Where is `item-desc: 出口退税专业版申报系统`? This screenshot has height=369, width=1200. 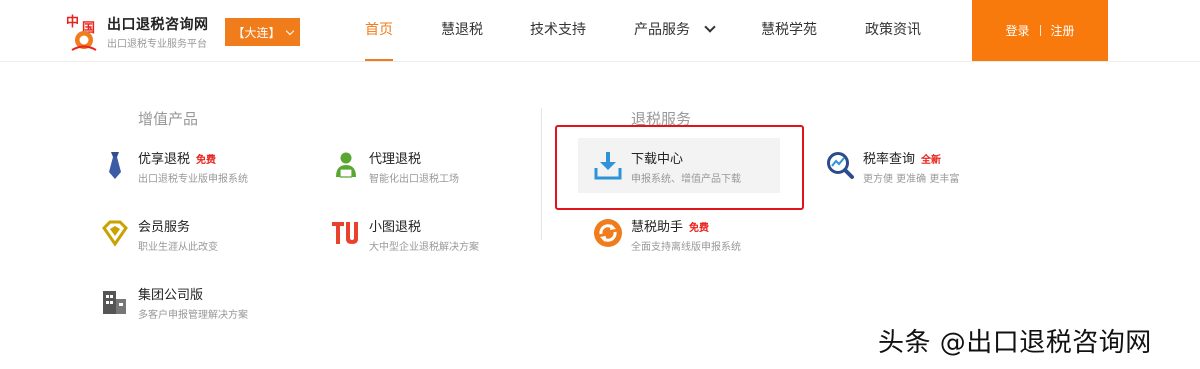
item-desc: 出口退税专业版申报系统 is located at coordinates (193, 179).